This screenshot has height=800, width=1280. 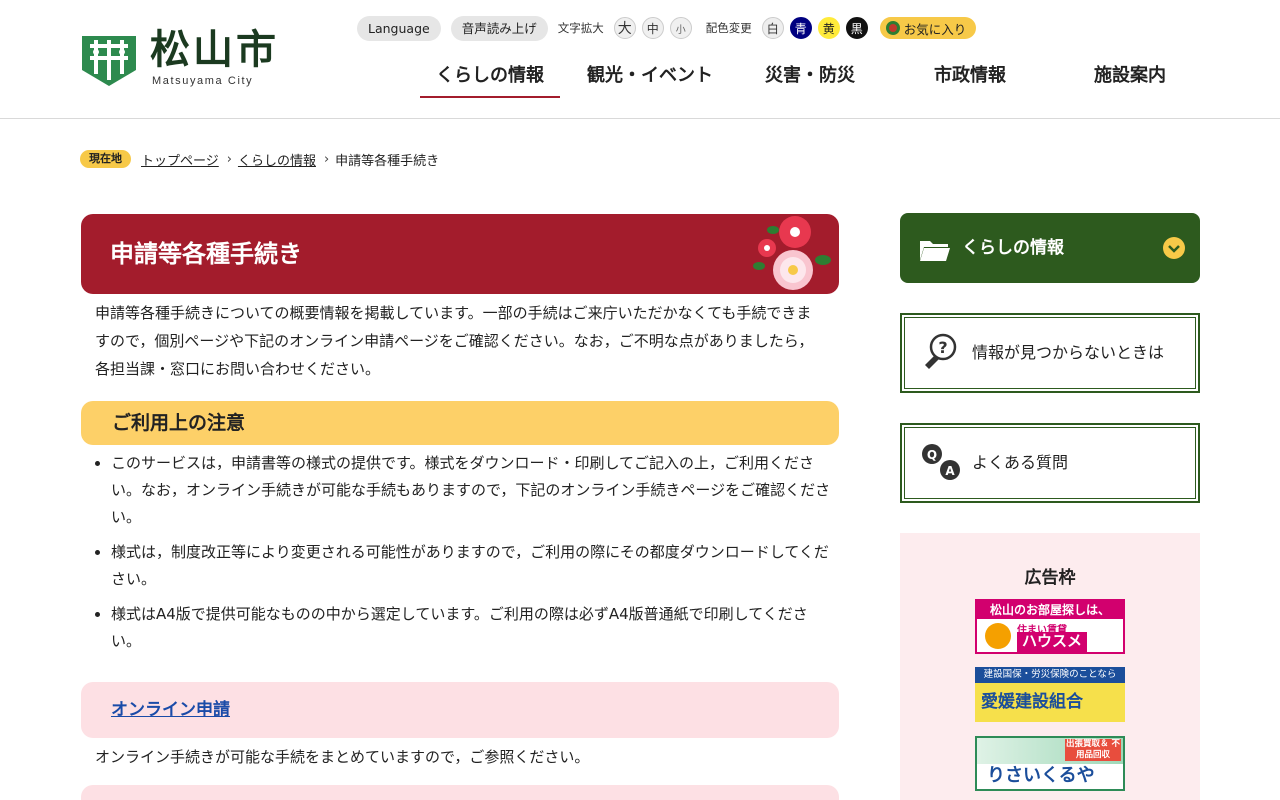 I want to click on online-application-link: オンライン申請, so click(x=170, y=710).